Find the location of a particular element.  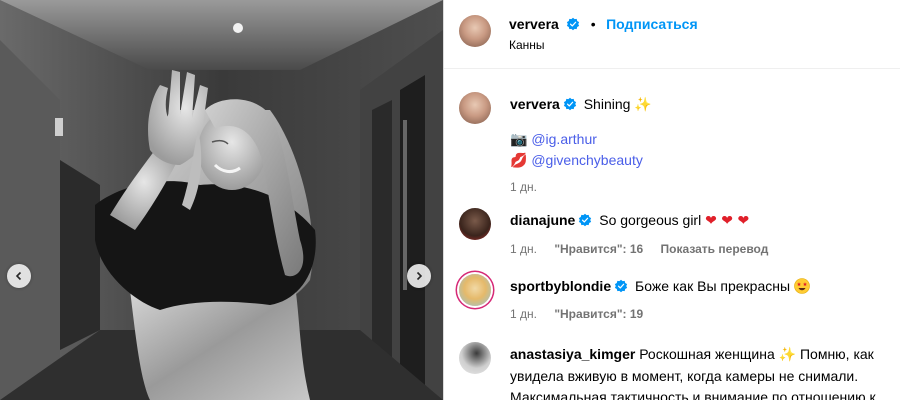

follow-button: Подписаться is located at coordinates (652, 24).